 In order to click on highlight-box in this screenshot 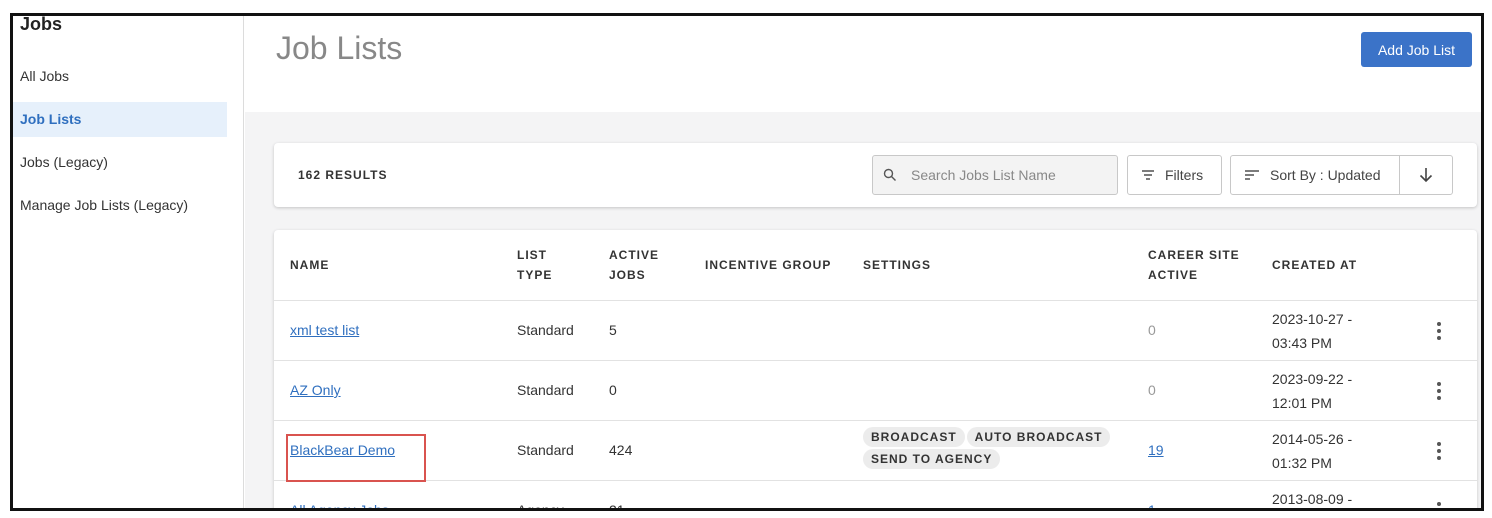, I will do `click(356, 458)`.